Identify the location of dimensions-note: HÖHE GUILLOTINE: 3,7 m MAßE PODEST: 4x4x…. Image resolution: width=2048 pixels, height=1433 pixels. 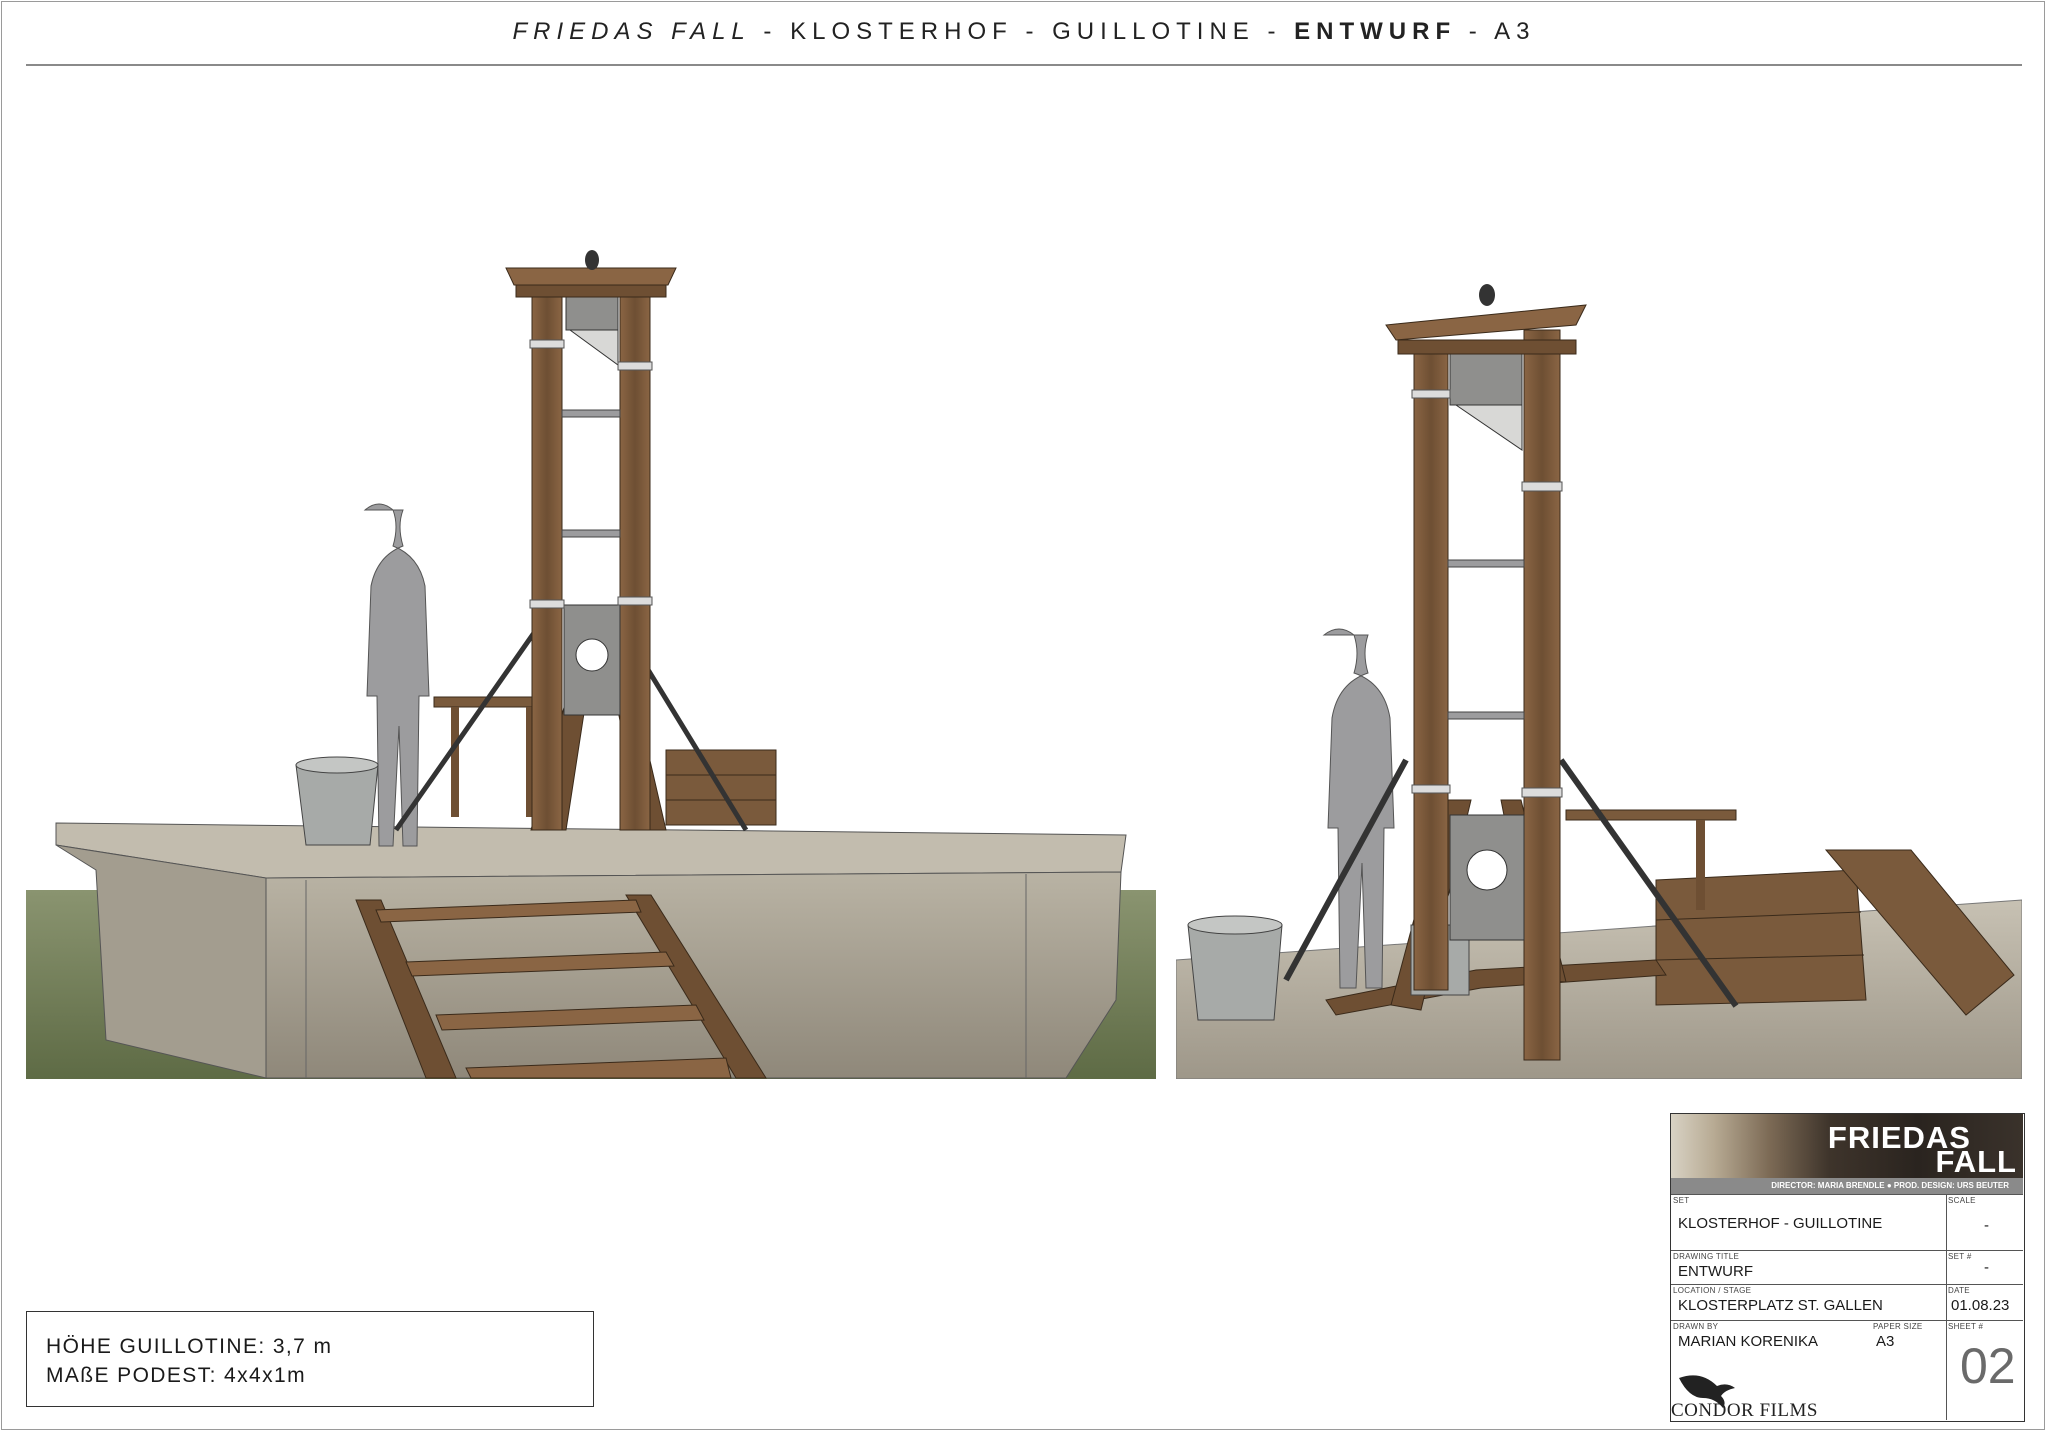
(310, 1359).